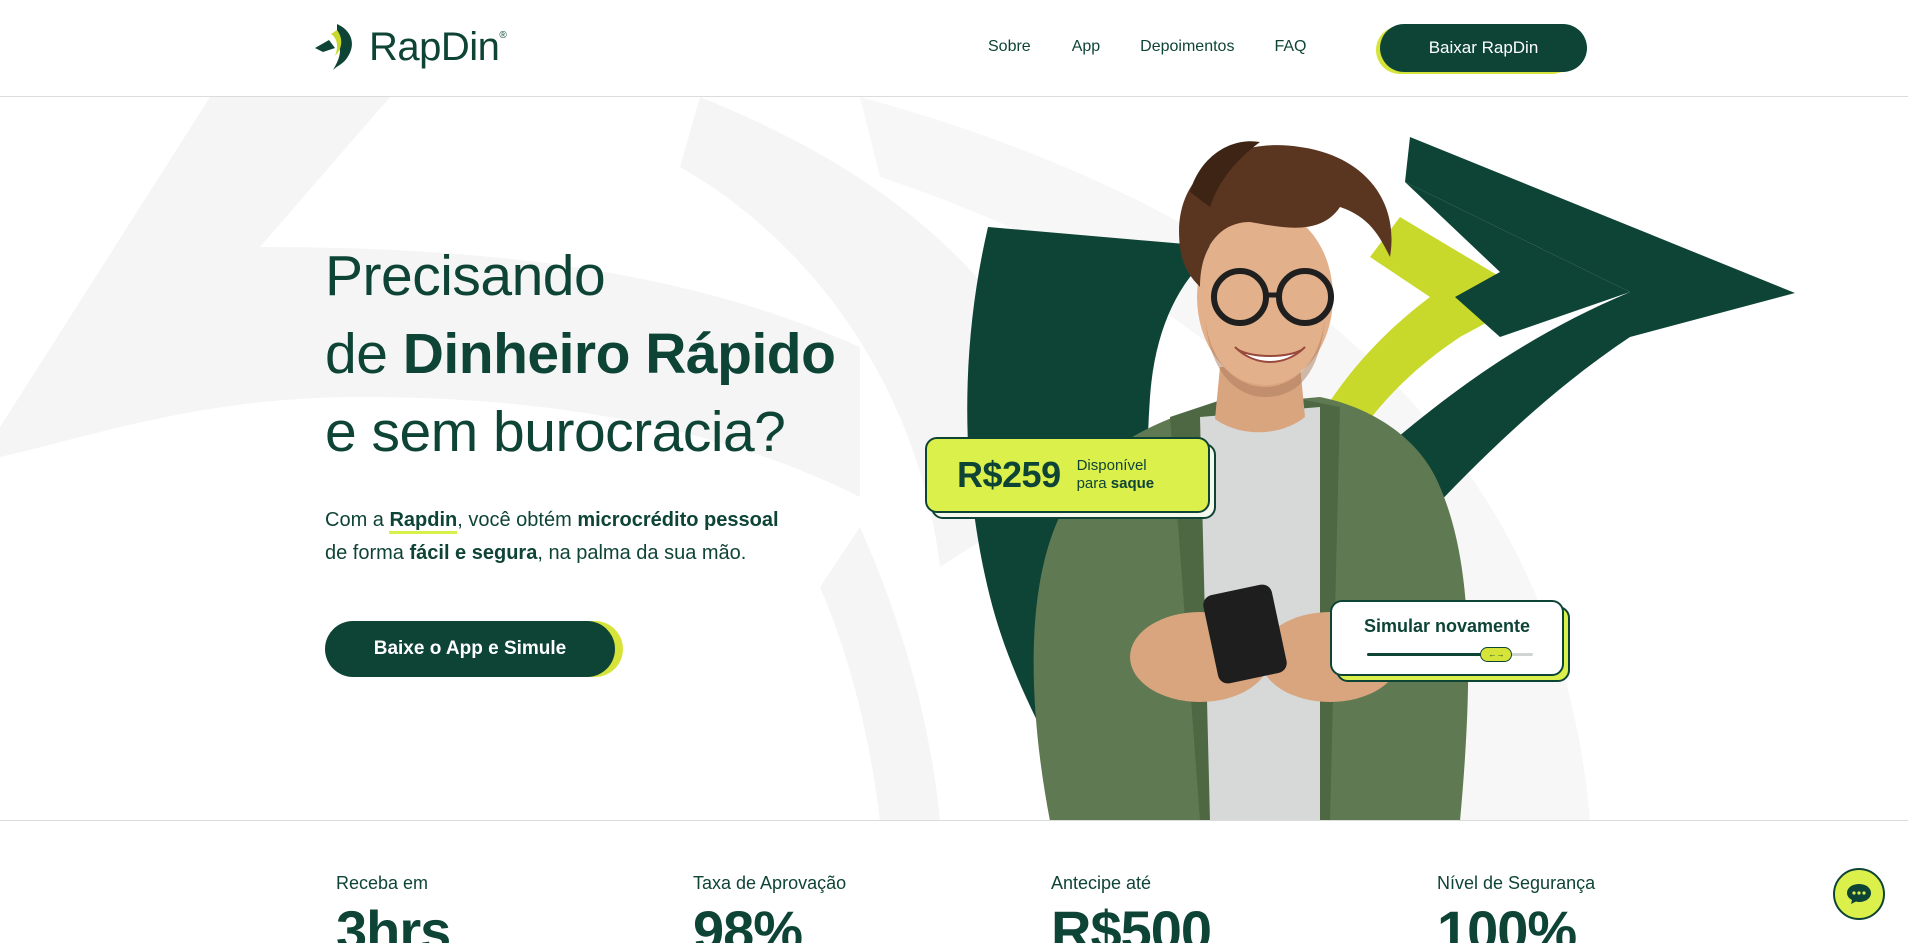 The image size is (1908, 943). I want to click on headline-line-2: de Dinheiro Rápido, so click(580, 354).